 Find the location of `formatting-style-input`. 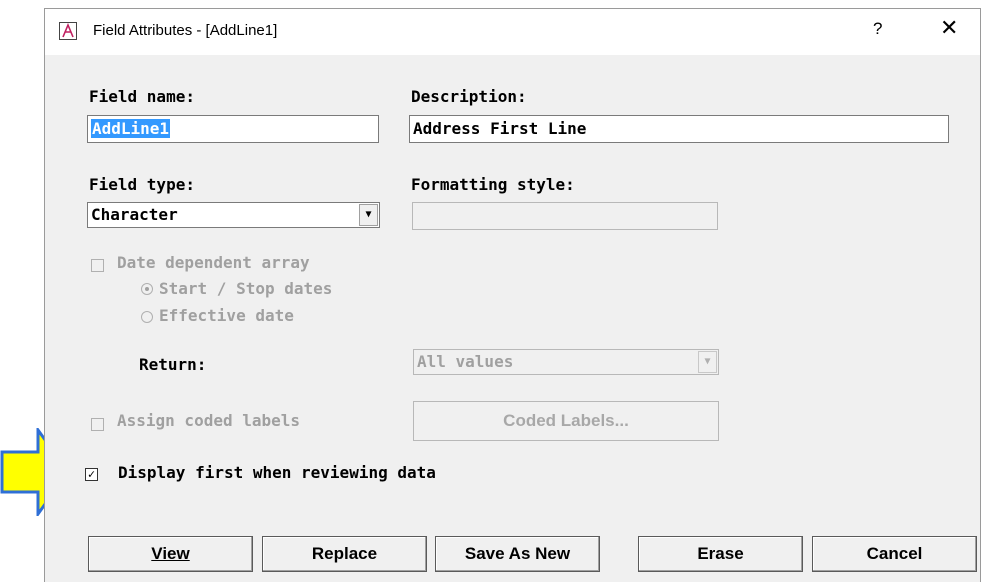

formatting-style-input is located at coordinates (565, 216).